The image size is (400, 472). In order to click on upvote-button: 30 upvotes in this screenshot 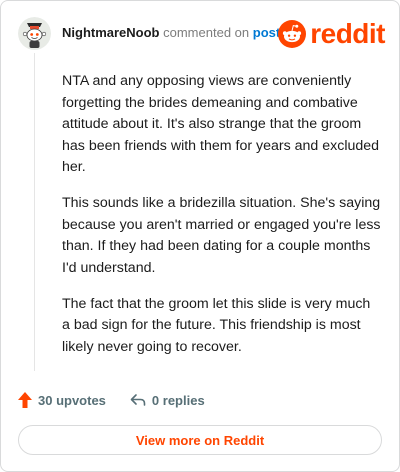, I will do `click(62, 400)`.